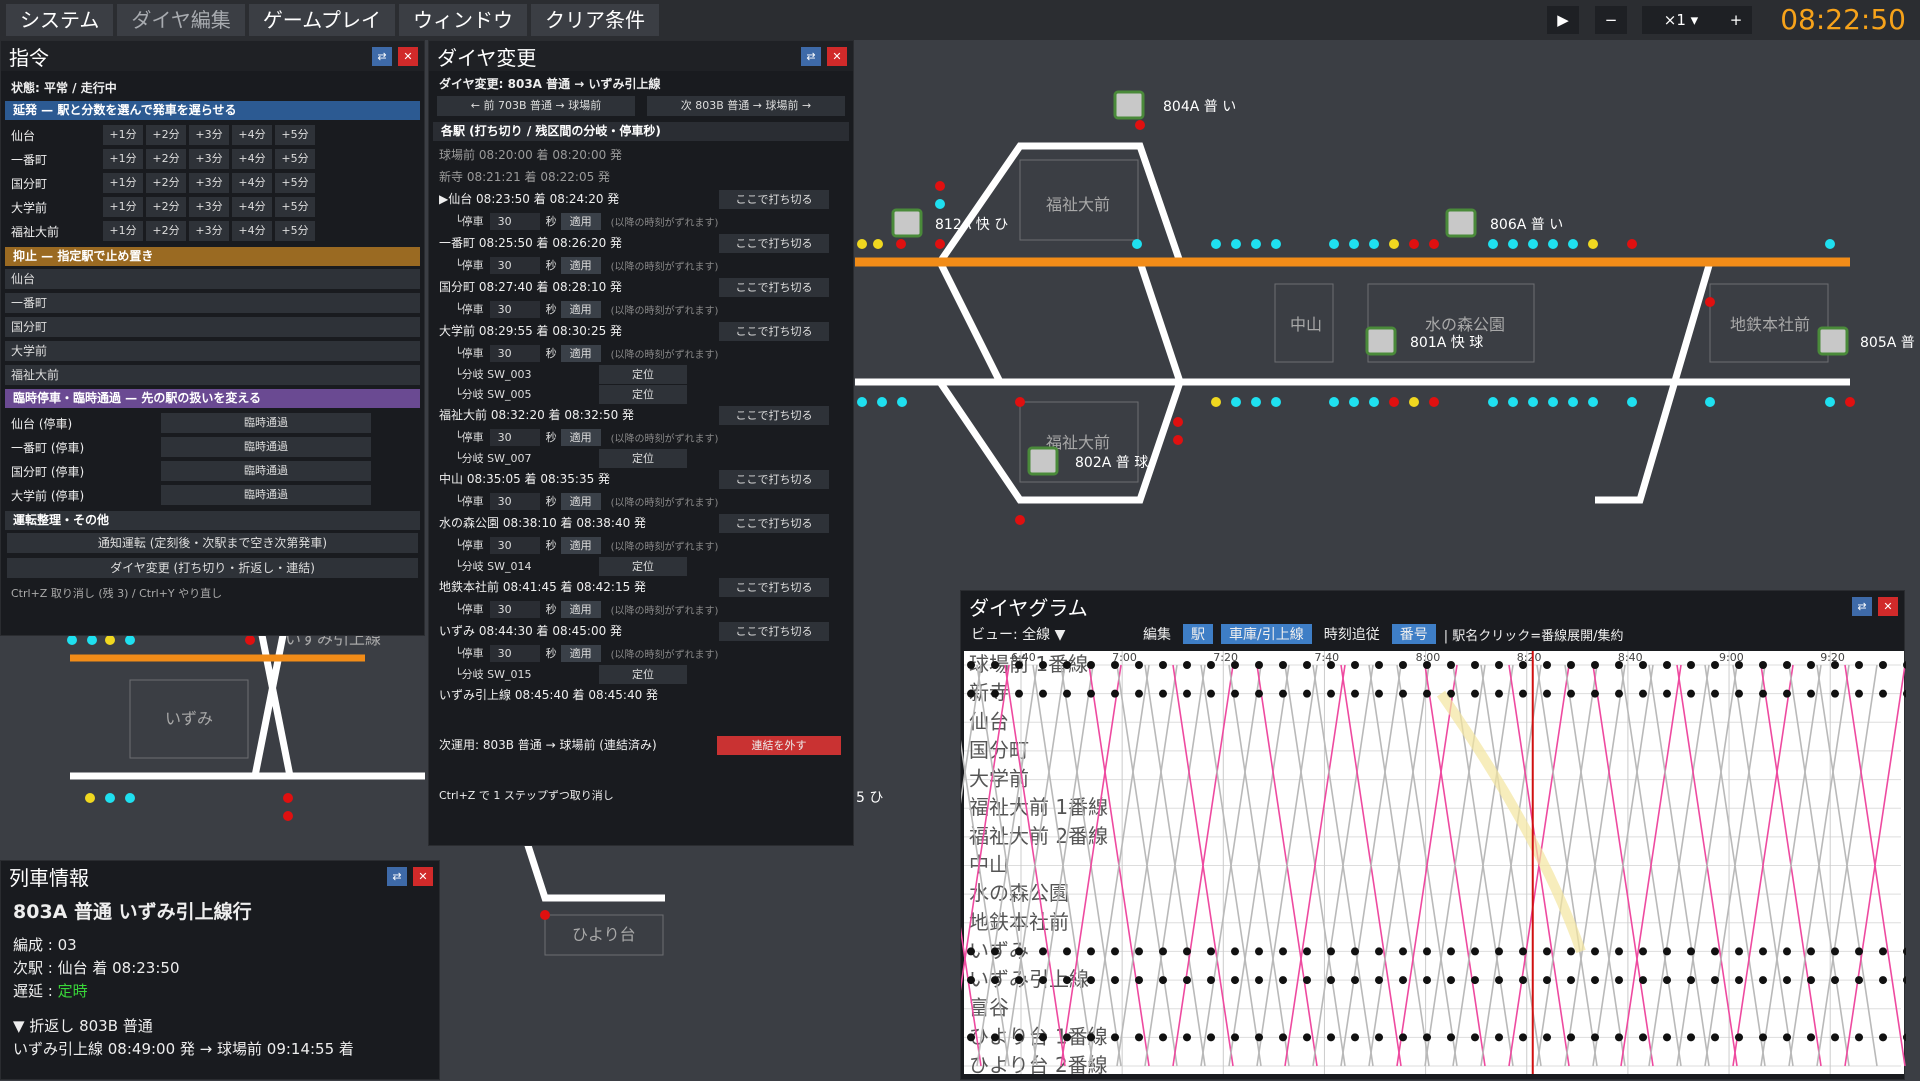  I want to click on speed-up-button: +, so click(1736, 20).